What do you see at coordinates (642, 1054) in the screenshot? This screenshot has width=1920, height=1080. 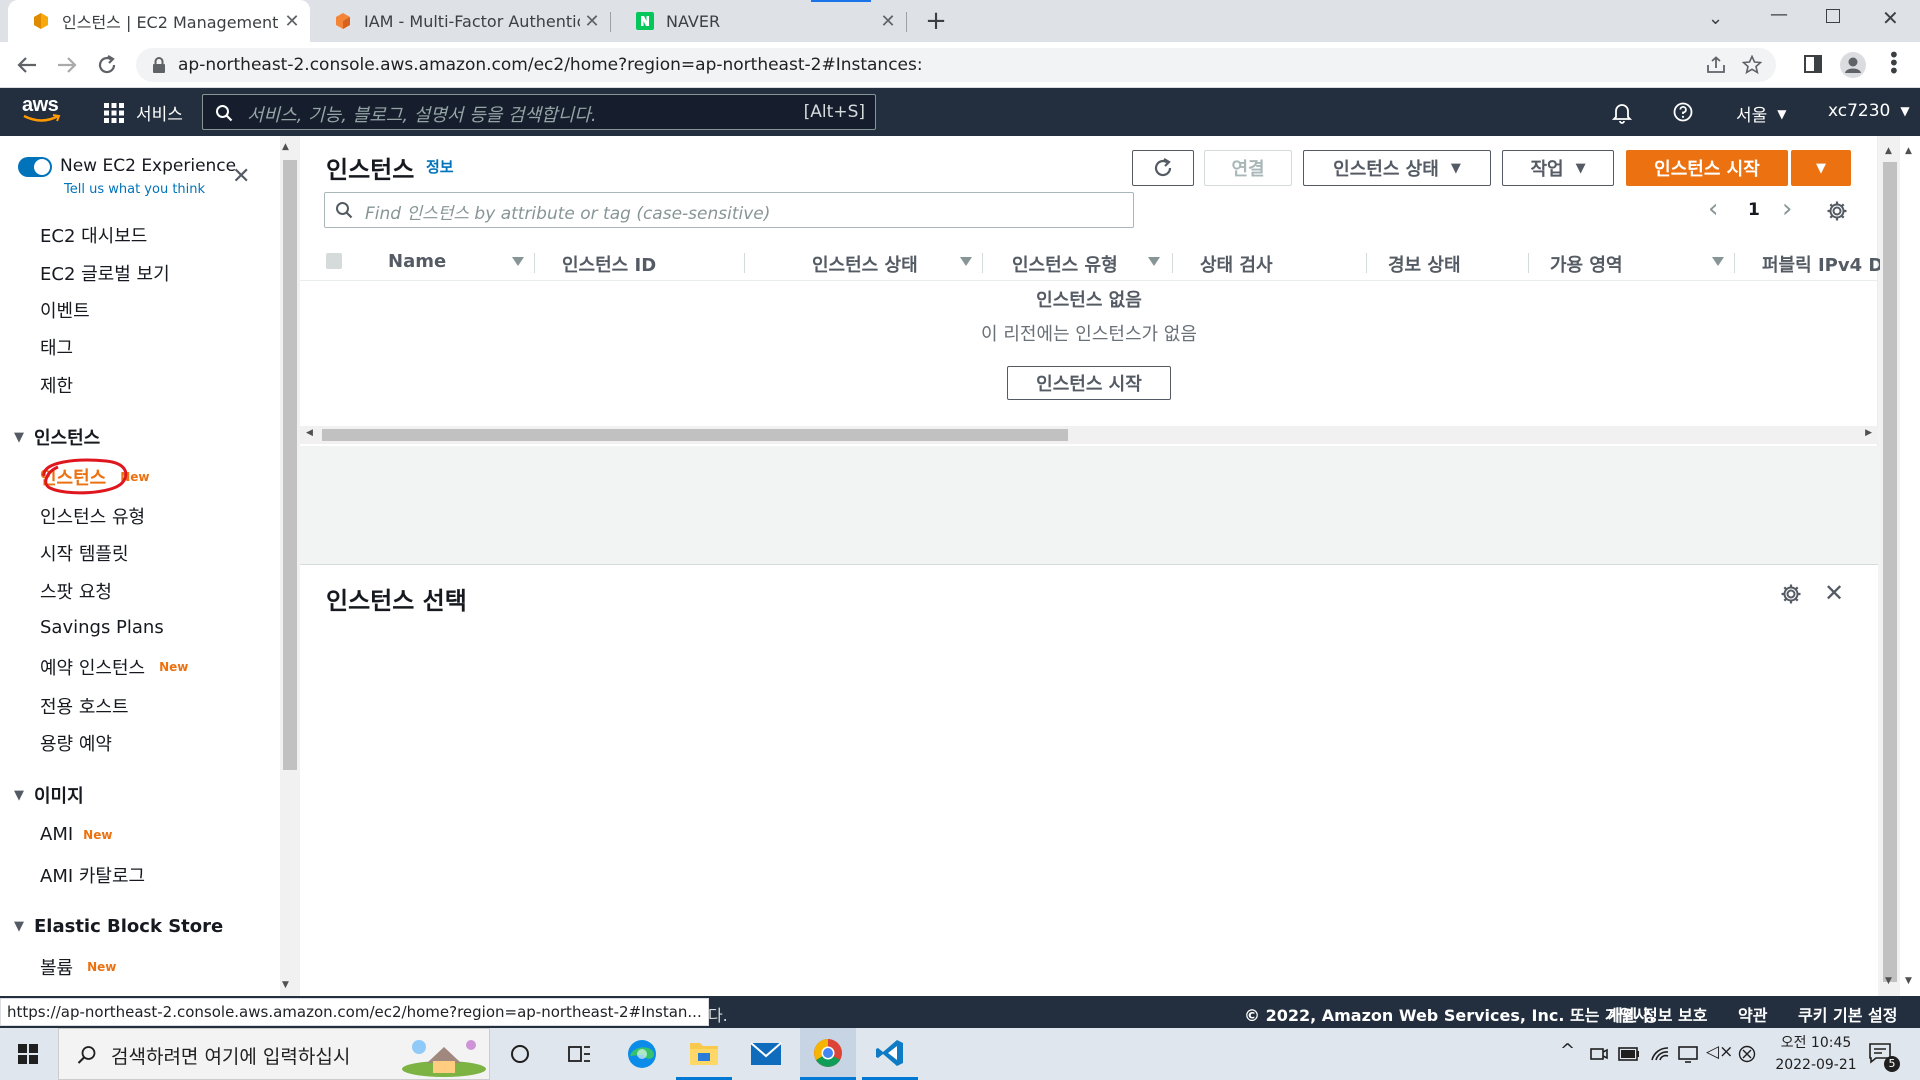 I see `taskbar-edge` at bounding box center [642, 1054].